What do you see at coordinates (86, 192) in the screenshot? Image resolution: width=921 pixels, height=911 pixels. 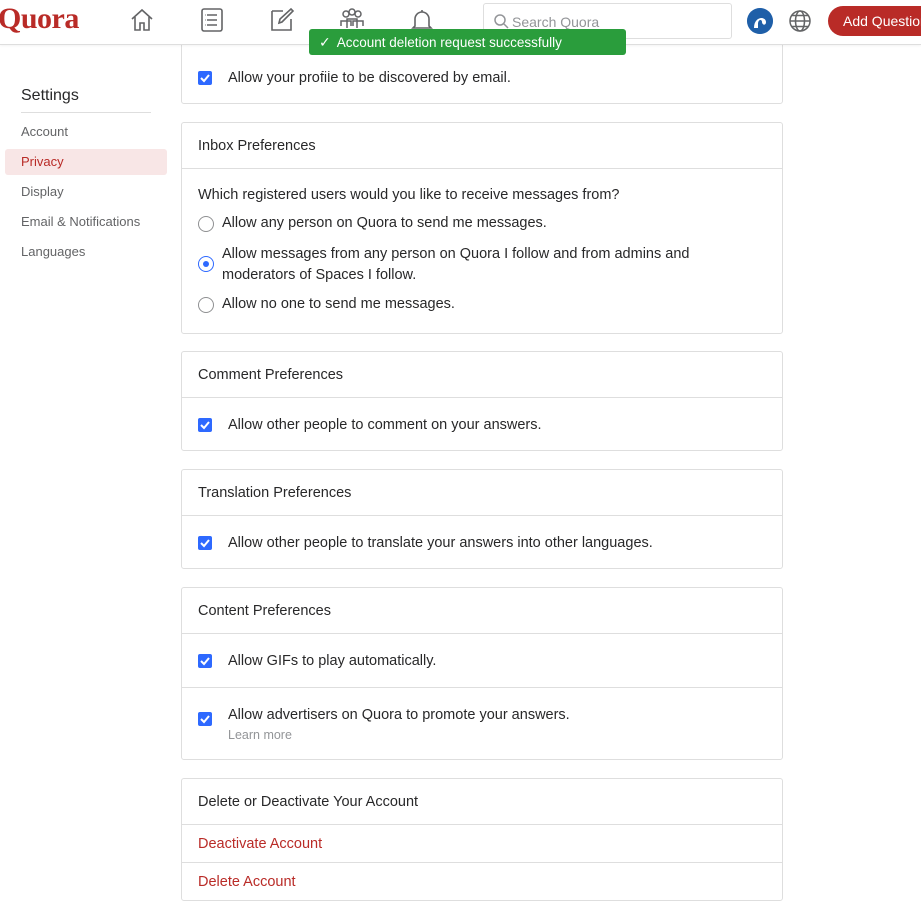 I see `sidebar-item-display: Display` at bounding box center [86, 192].